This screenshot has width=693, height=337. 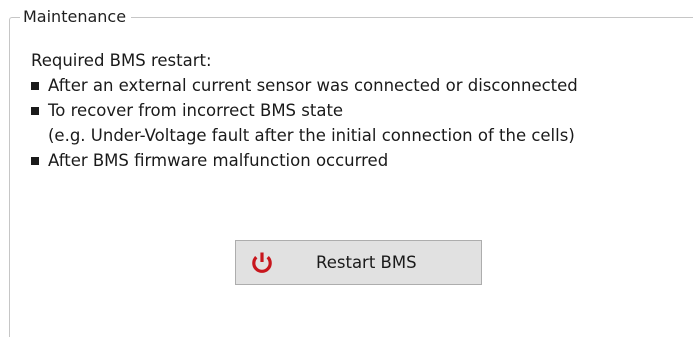 I want to click on power-icon-graphic, so click(x=262, y=262).